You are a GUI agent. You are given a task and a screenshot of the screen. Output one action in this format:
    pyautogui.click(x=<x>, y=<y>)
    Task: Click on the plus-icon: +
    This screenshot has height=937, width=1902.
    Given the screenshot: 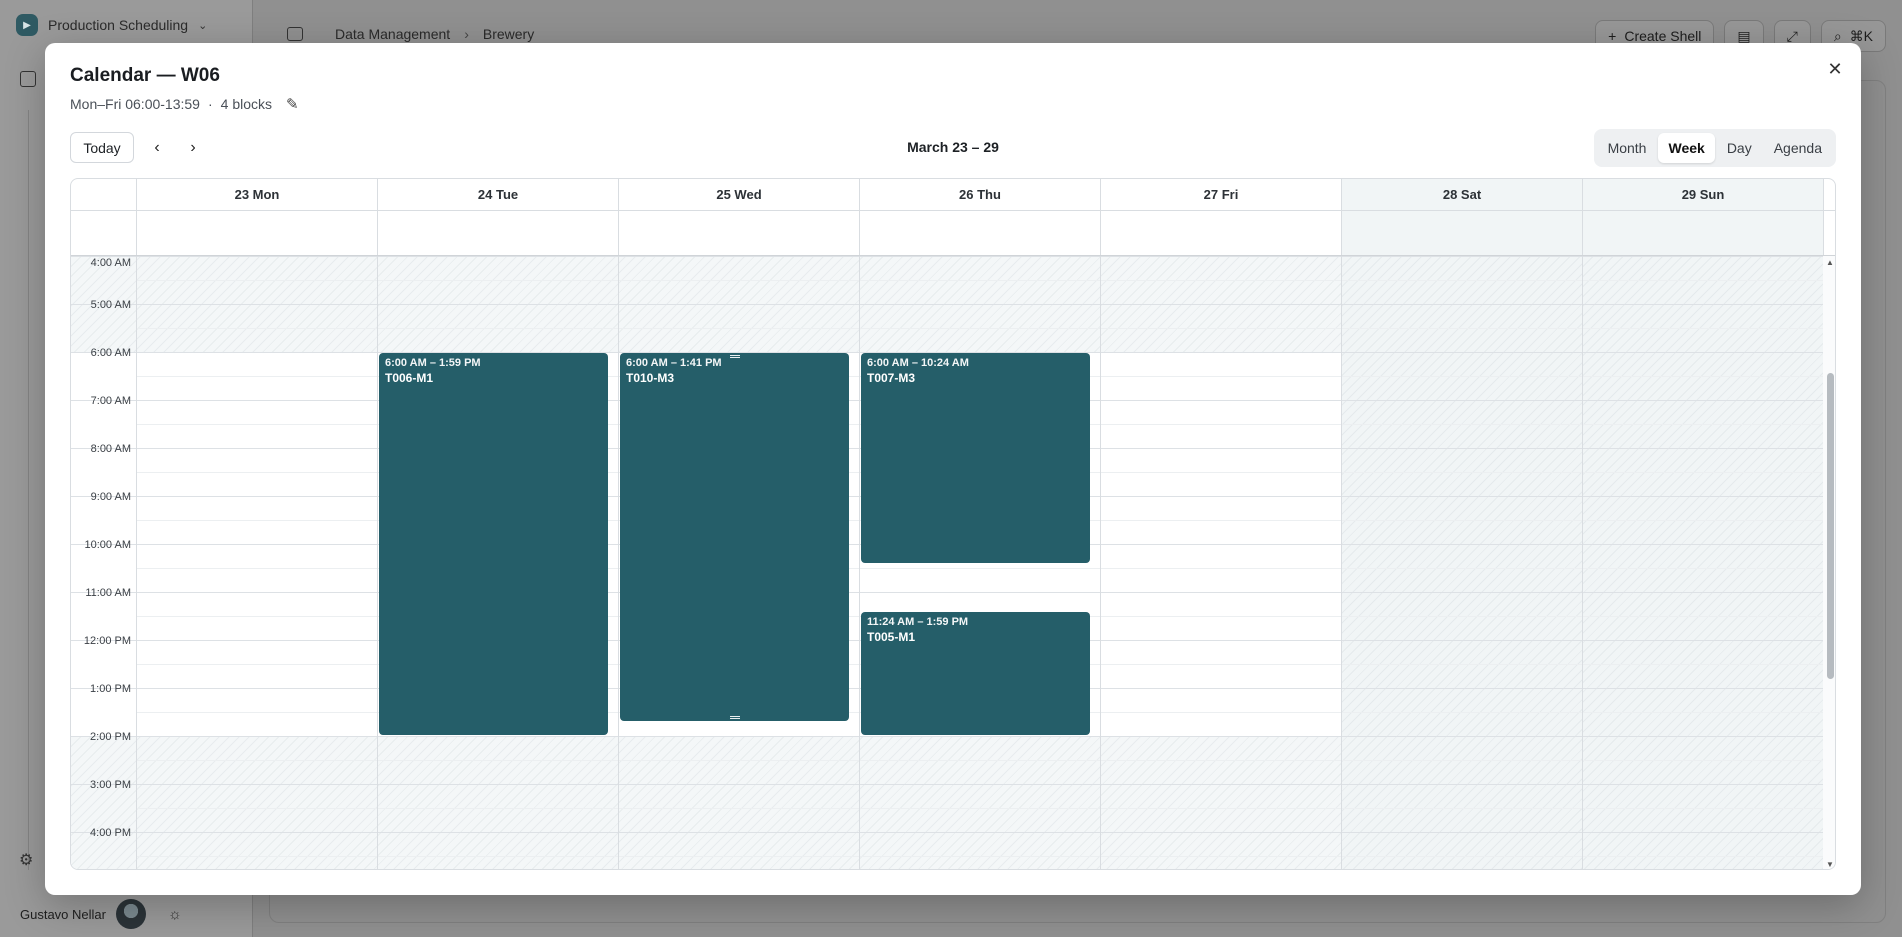 What is the action you would take?
    pyautogui.click(x=1612, y=36)
    